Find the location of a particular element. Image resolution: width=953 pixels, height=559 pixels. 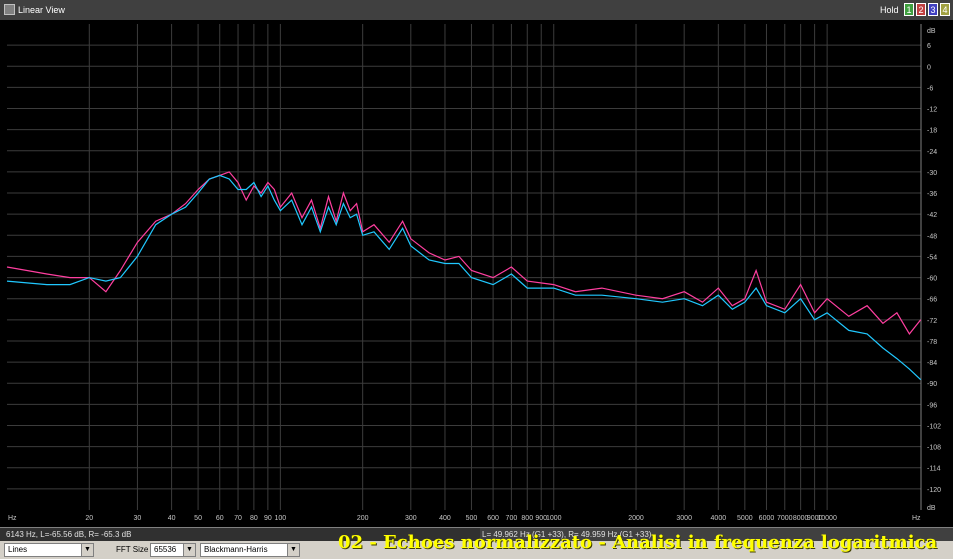

window-function-select: Blackmann-Harris ▼ is located at coordinates (250, 550).